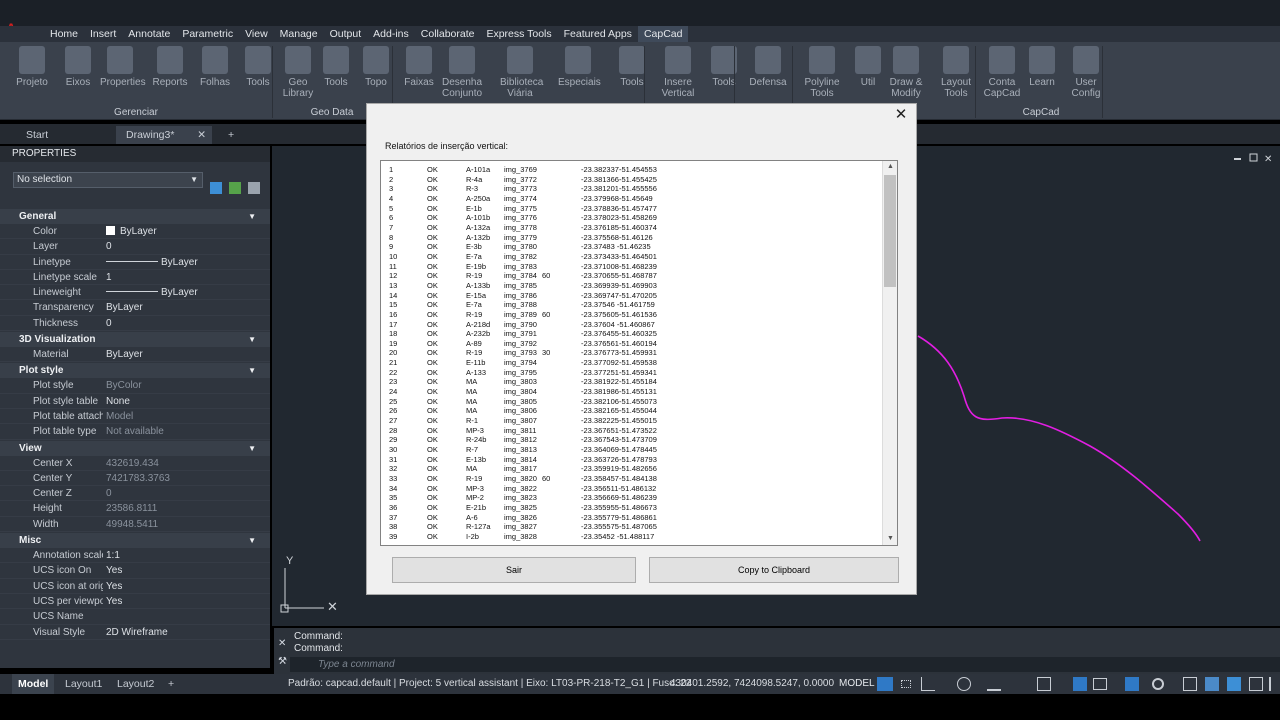  What do you see at coordinates (103, 34) in the screenshot?
I see `tab-insert: Insert` at bounding box center [103, 34].